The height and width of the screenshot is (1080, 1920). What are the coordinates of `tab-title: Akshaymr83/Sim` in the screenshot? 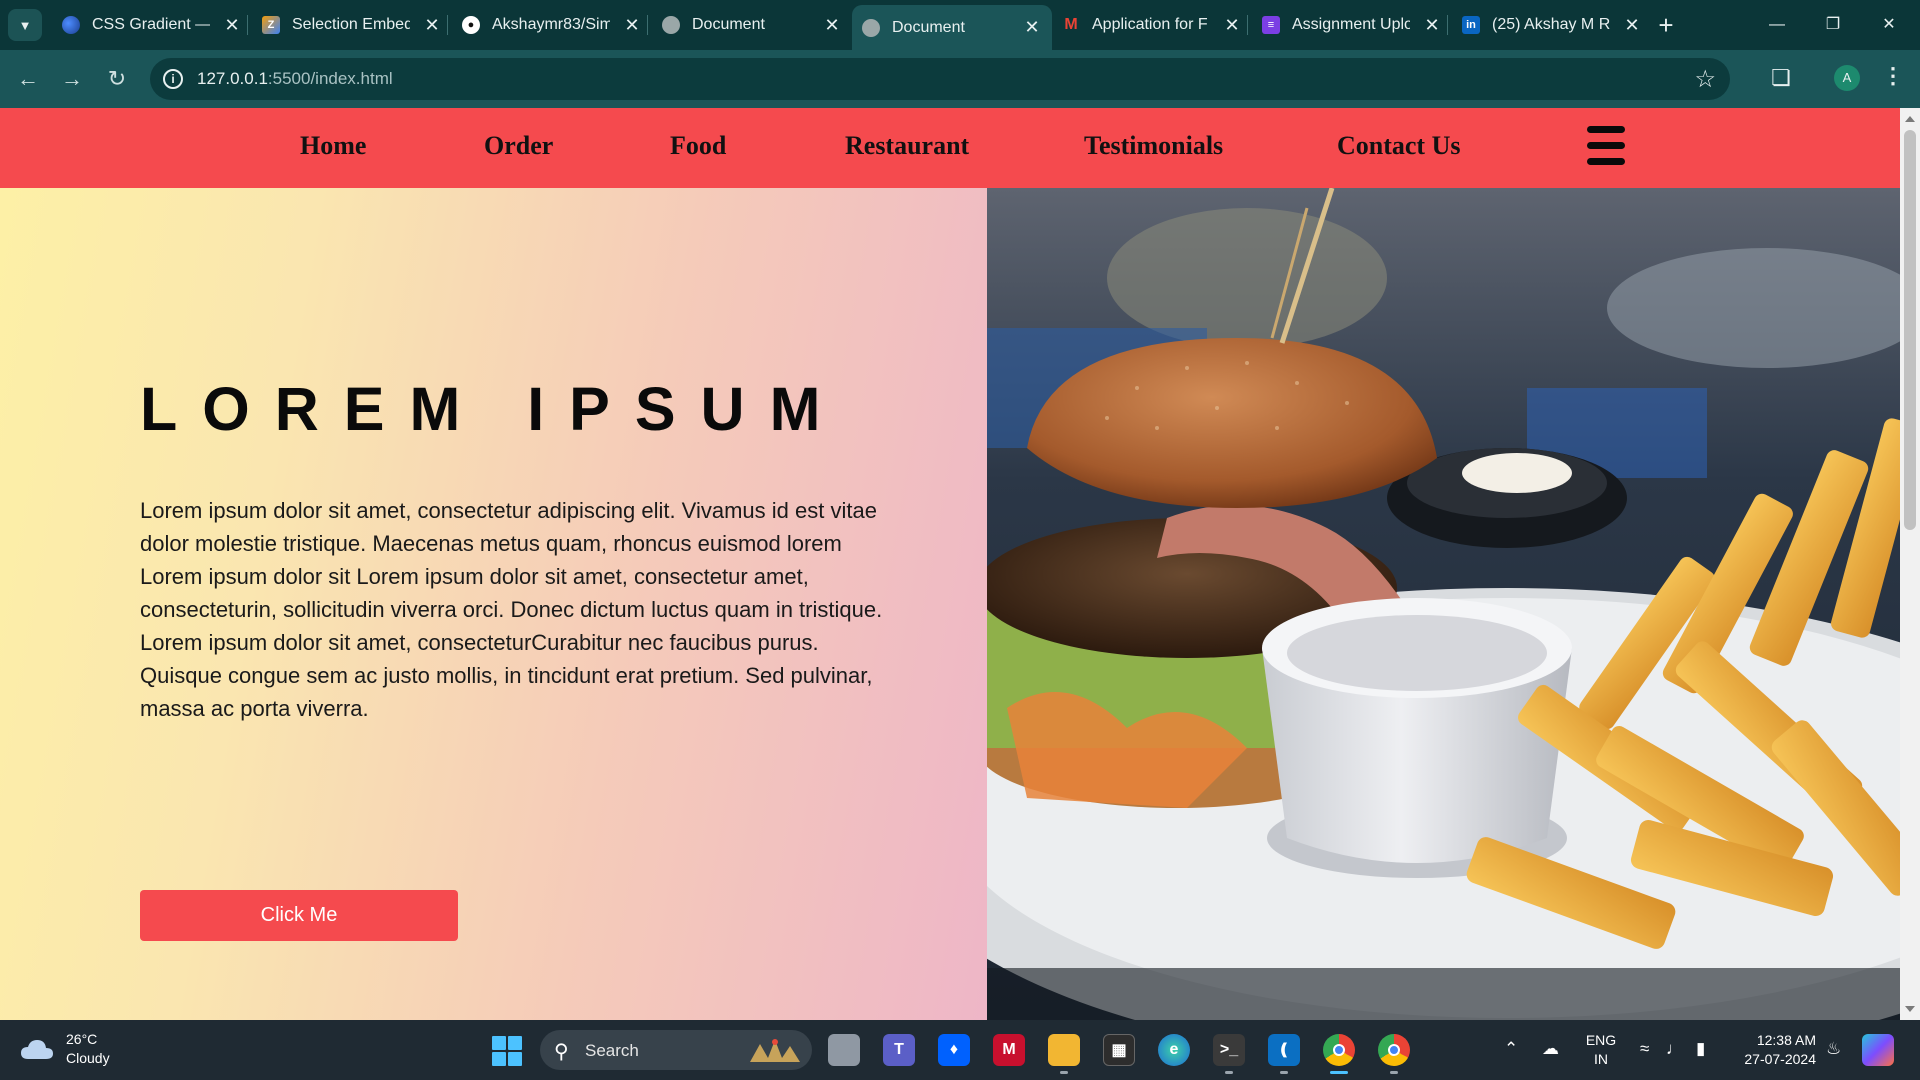 It's located at (551, 24).